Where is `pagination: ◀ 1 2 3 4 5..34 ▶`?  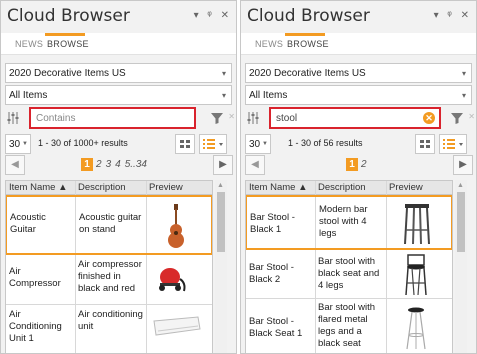 pagination: ◀ 1 2 3 4 5..34 ▶ is located at coordinates (118, 165).